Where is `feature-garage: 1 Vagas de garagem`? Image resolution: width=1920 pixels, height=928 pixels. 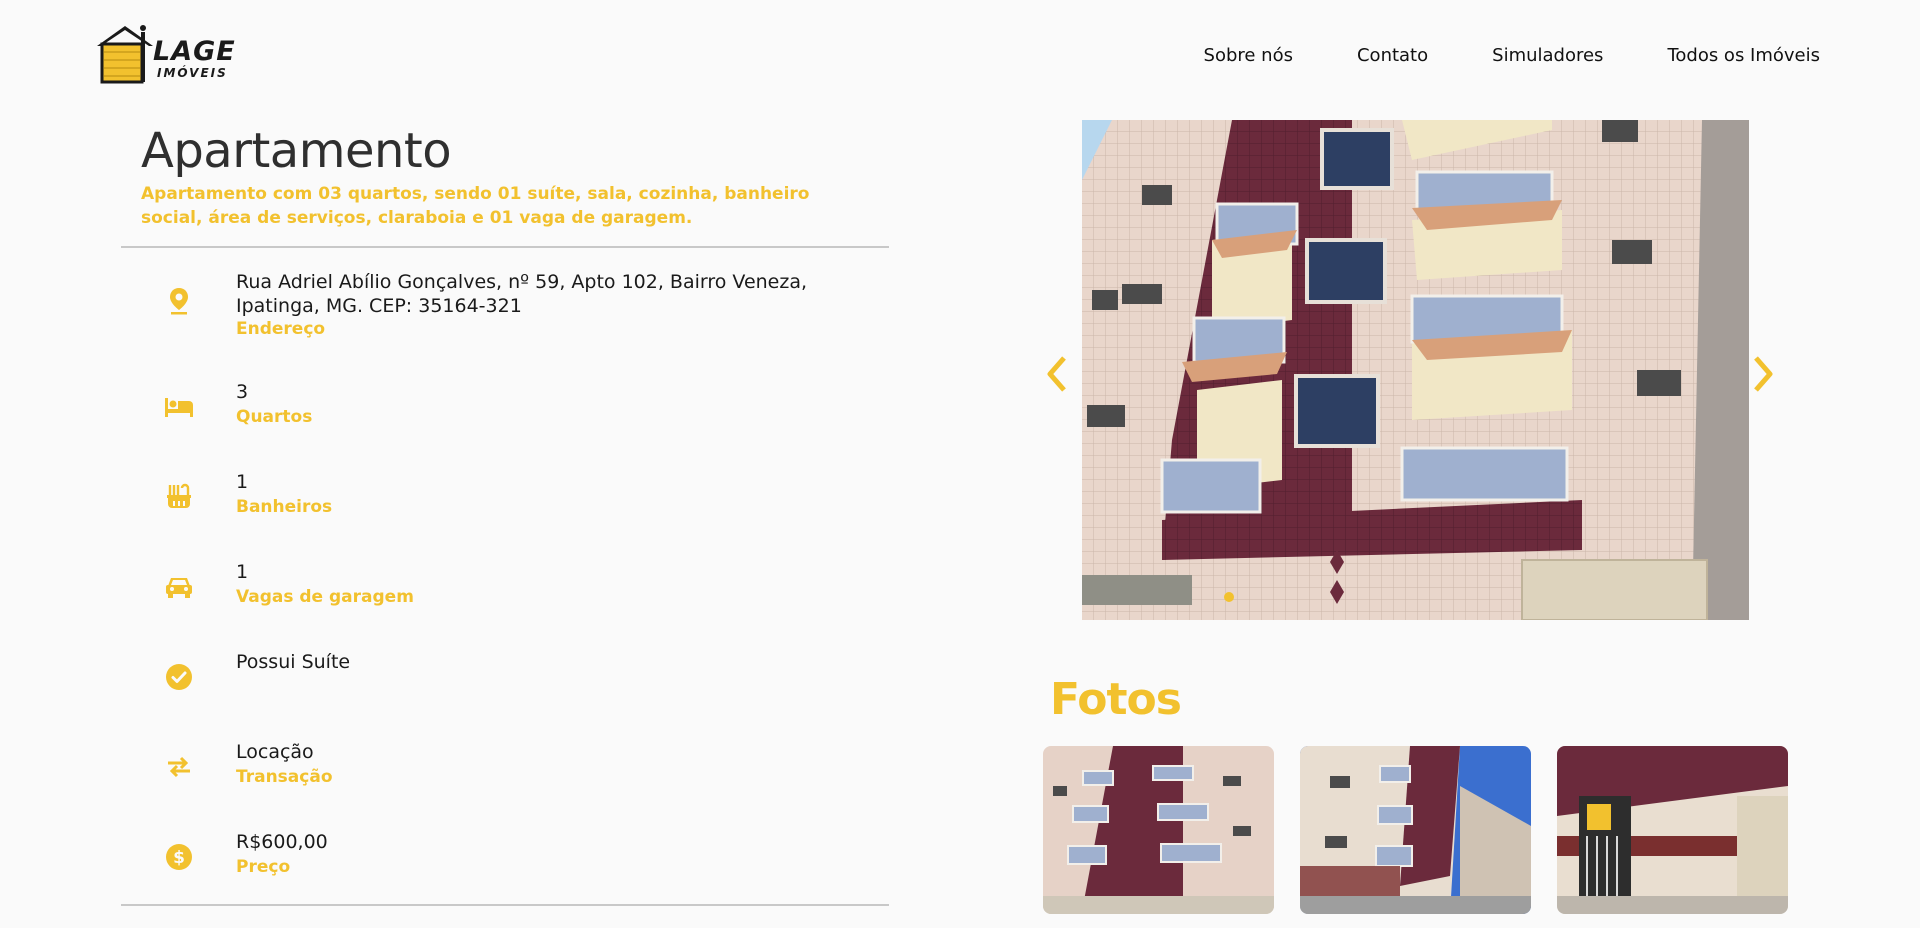
feature-garage: 1 Vagas de garagem is located at coordinates (505, 585).